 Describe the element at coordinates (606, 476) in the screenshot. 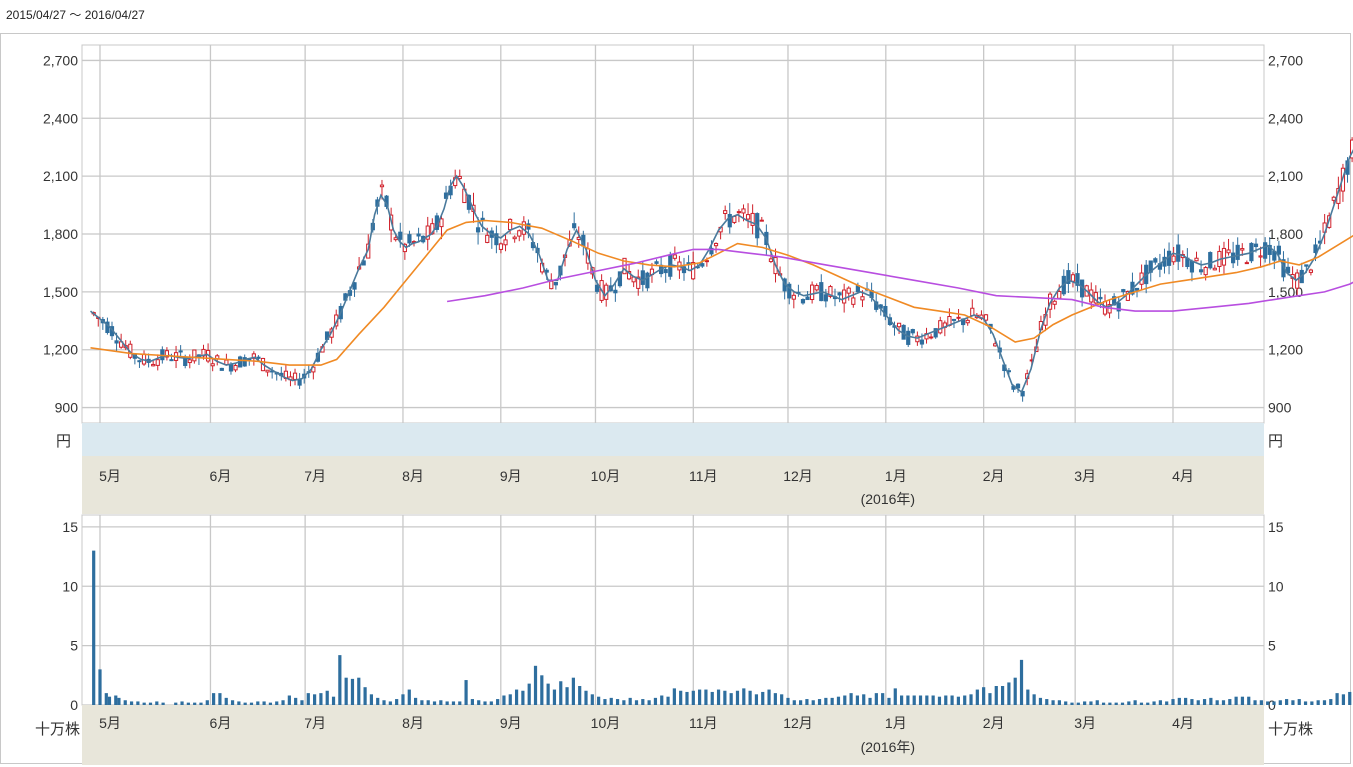

I see `price-month-label: 10月` at that location.